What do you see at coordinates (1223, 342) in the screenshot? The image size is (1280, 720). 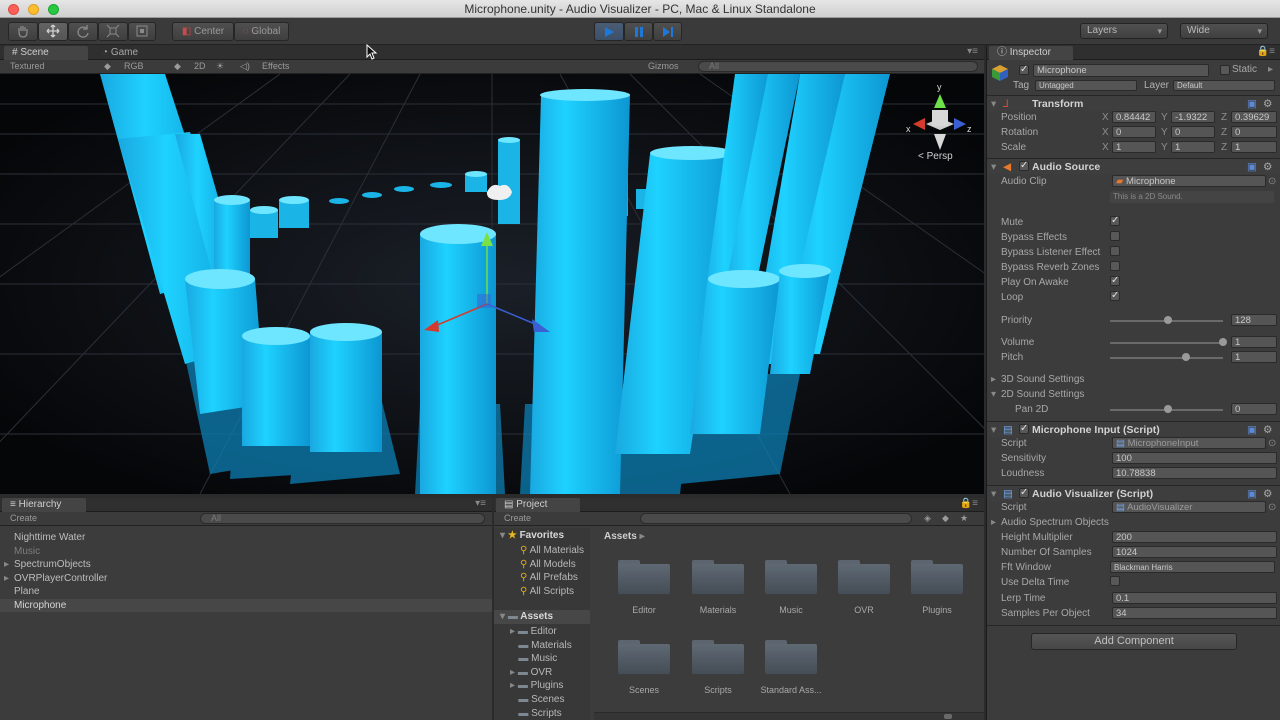 I see `volume-slider-knob` at bounding box center [1223, 342].